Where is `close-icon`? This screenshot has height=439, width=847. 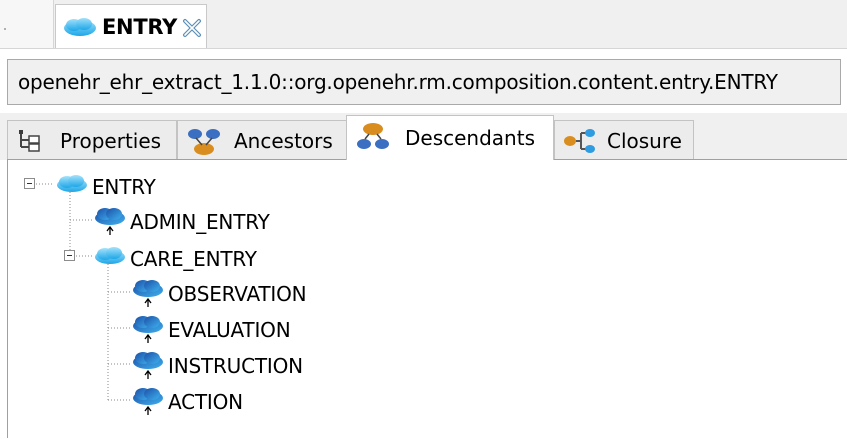
close-icon is located at coordinates (192, 30).